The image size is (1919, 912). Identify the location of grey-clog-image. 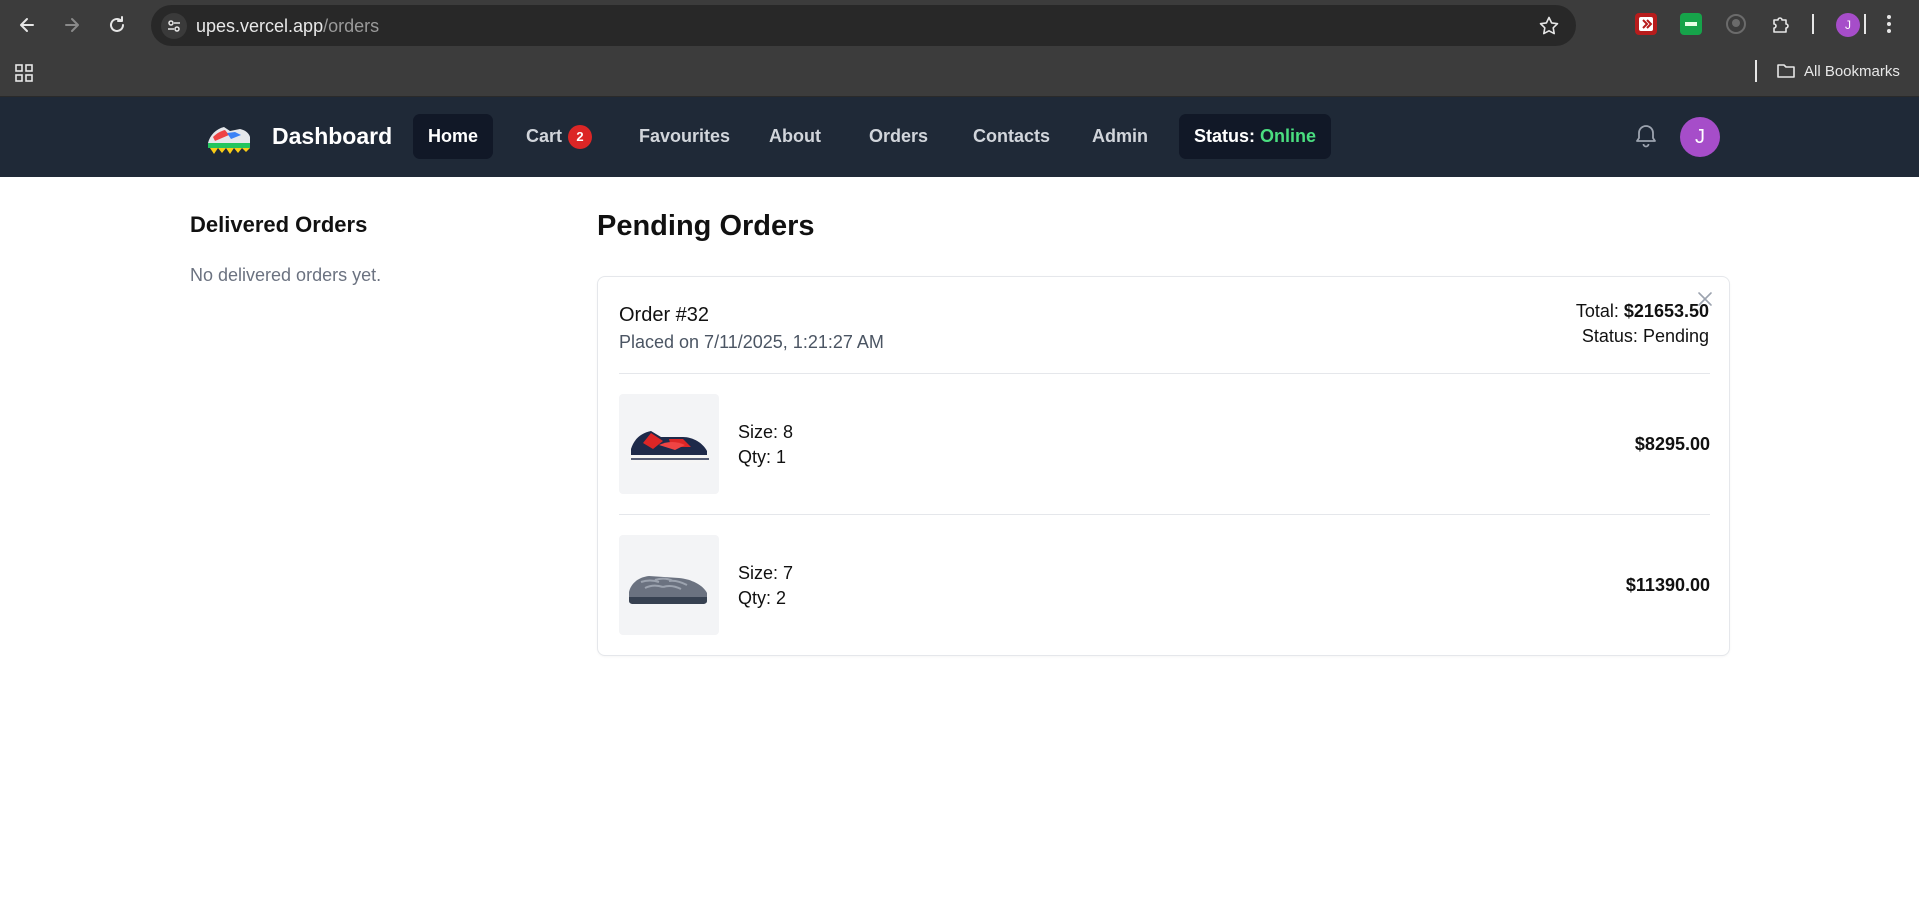
(668, 590).